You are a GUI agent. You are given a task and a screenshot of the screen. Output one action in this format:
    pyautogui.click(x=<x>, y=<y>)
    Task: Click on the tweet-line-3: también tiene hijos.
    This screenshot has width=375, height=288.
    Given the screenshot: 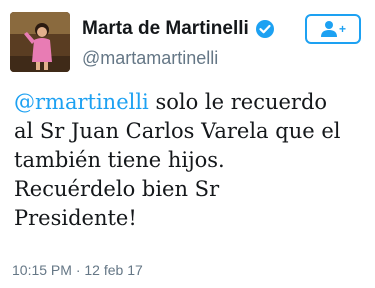 What is the action you would take?
    pyautogui.click(x=119, y=160)
    